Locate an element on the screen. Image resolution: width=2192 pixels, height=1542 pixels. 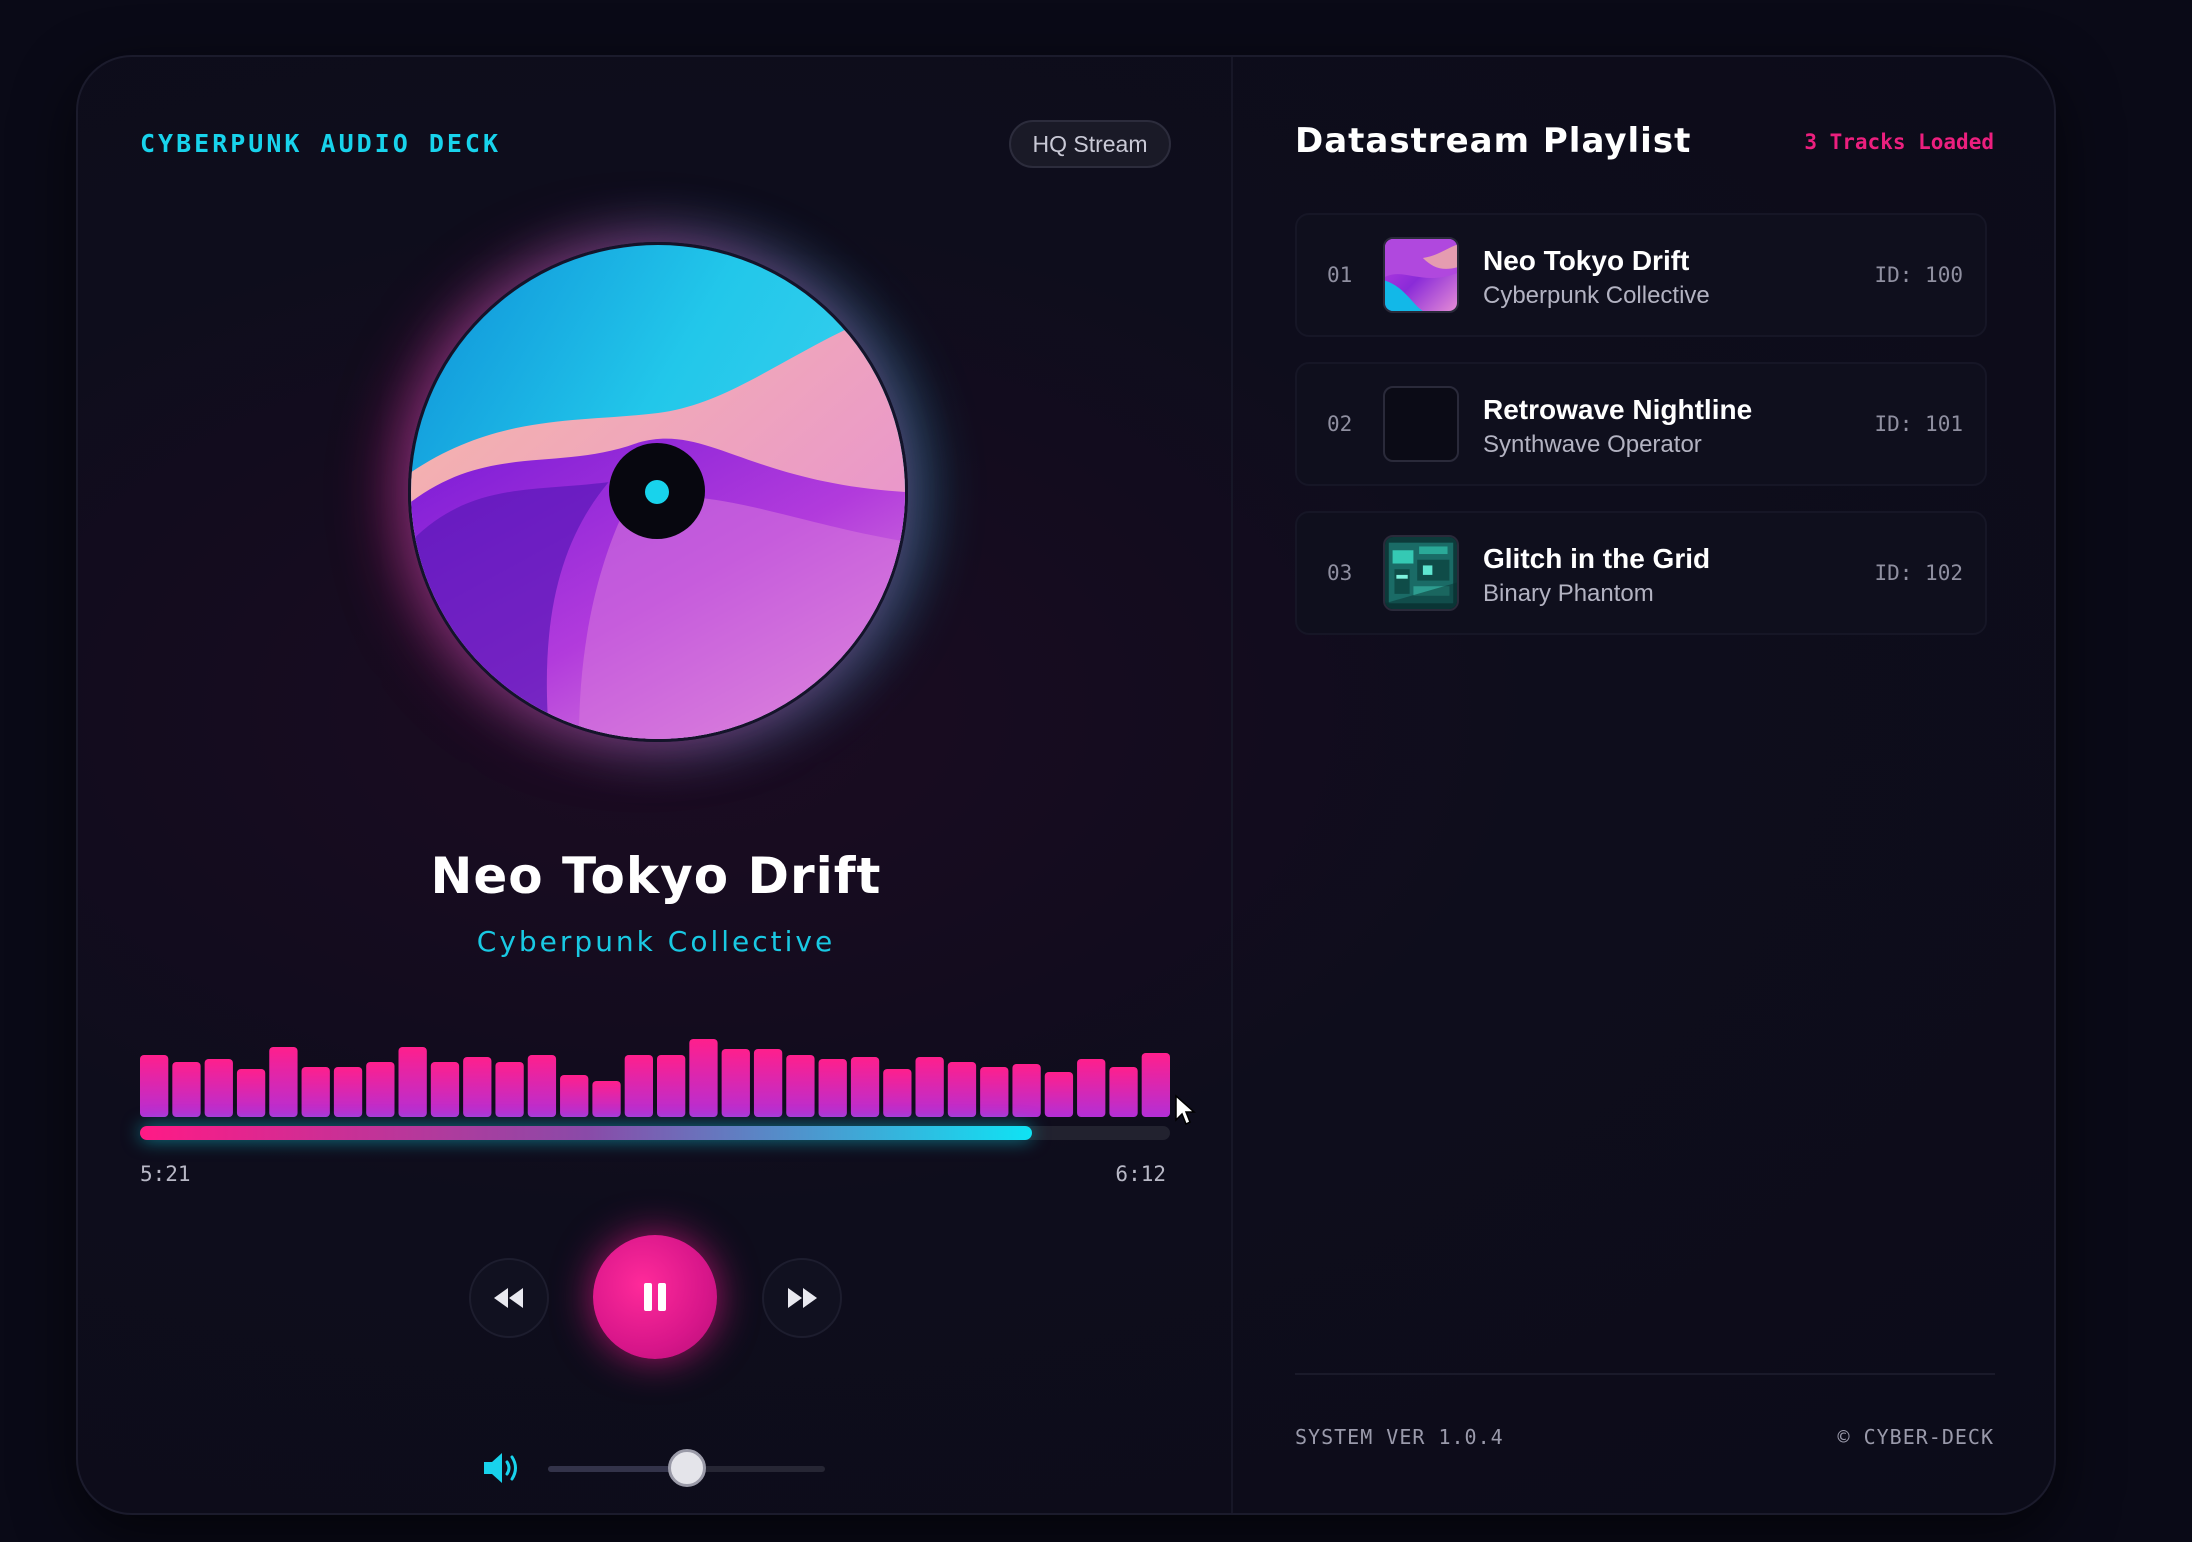
progress-fill is located at coordinates (586, 1133).